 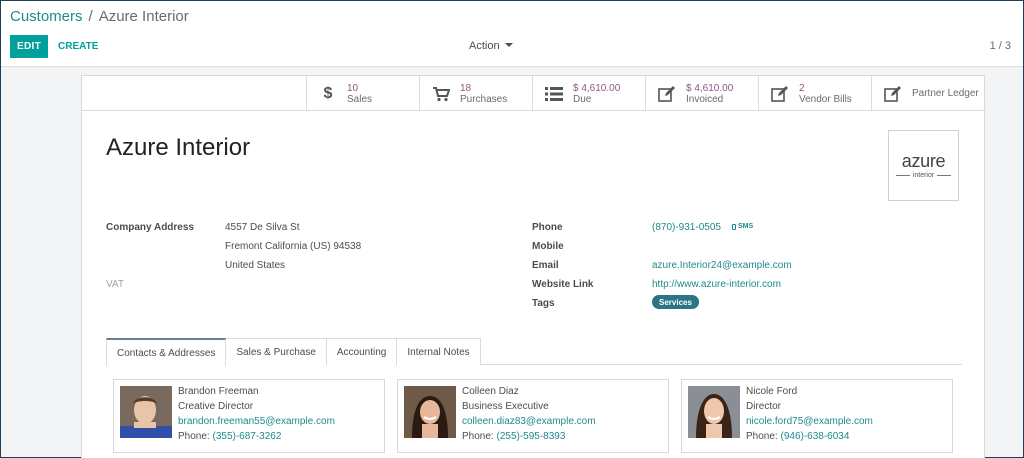 I want to click on email-link: azure.Interior24@example.com, so click(x=722, y=265).